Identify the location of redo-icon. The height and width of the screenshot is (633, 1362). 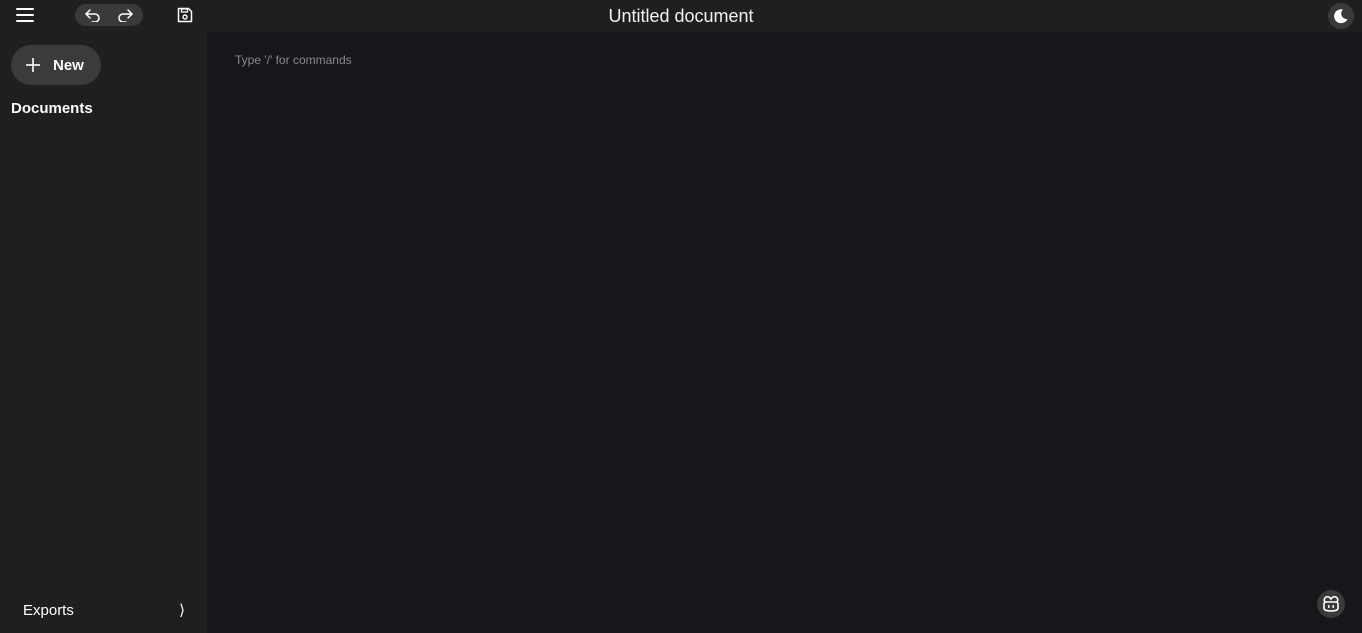
(125, 15).